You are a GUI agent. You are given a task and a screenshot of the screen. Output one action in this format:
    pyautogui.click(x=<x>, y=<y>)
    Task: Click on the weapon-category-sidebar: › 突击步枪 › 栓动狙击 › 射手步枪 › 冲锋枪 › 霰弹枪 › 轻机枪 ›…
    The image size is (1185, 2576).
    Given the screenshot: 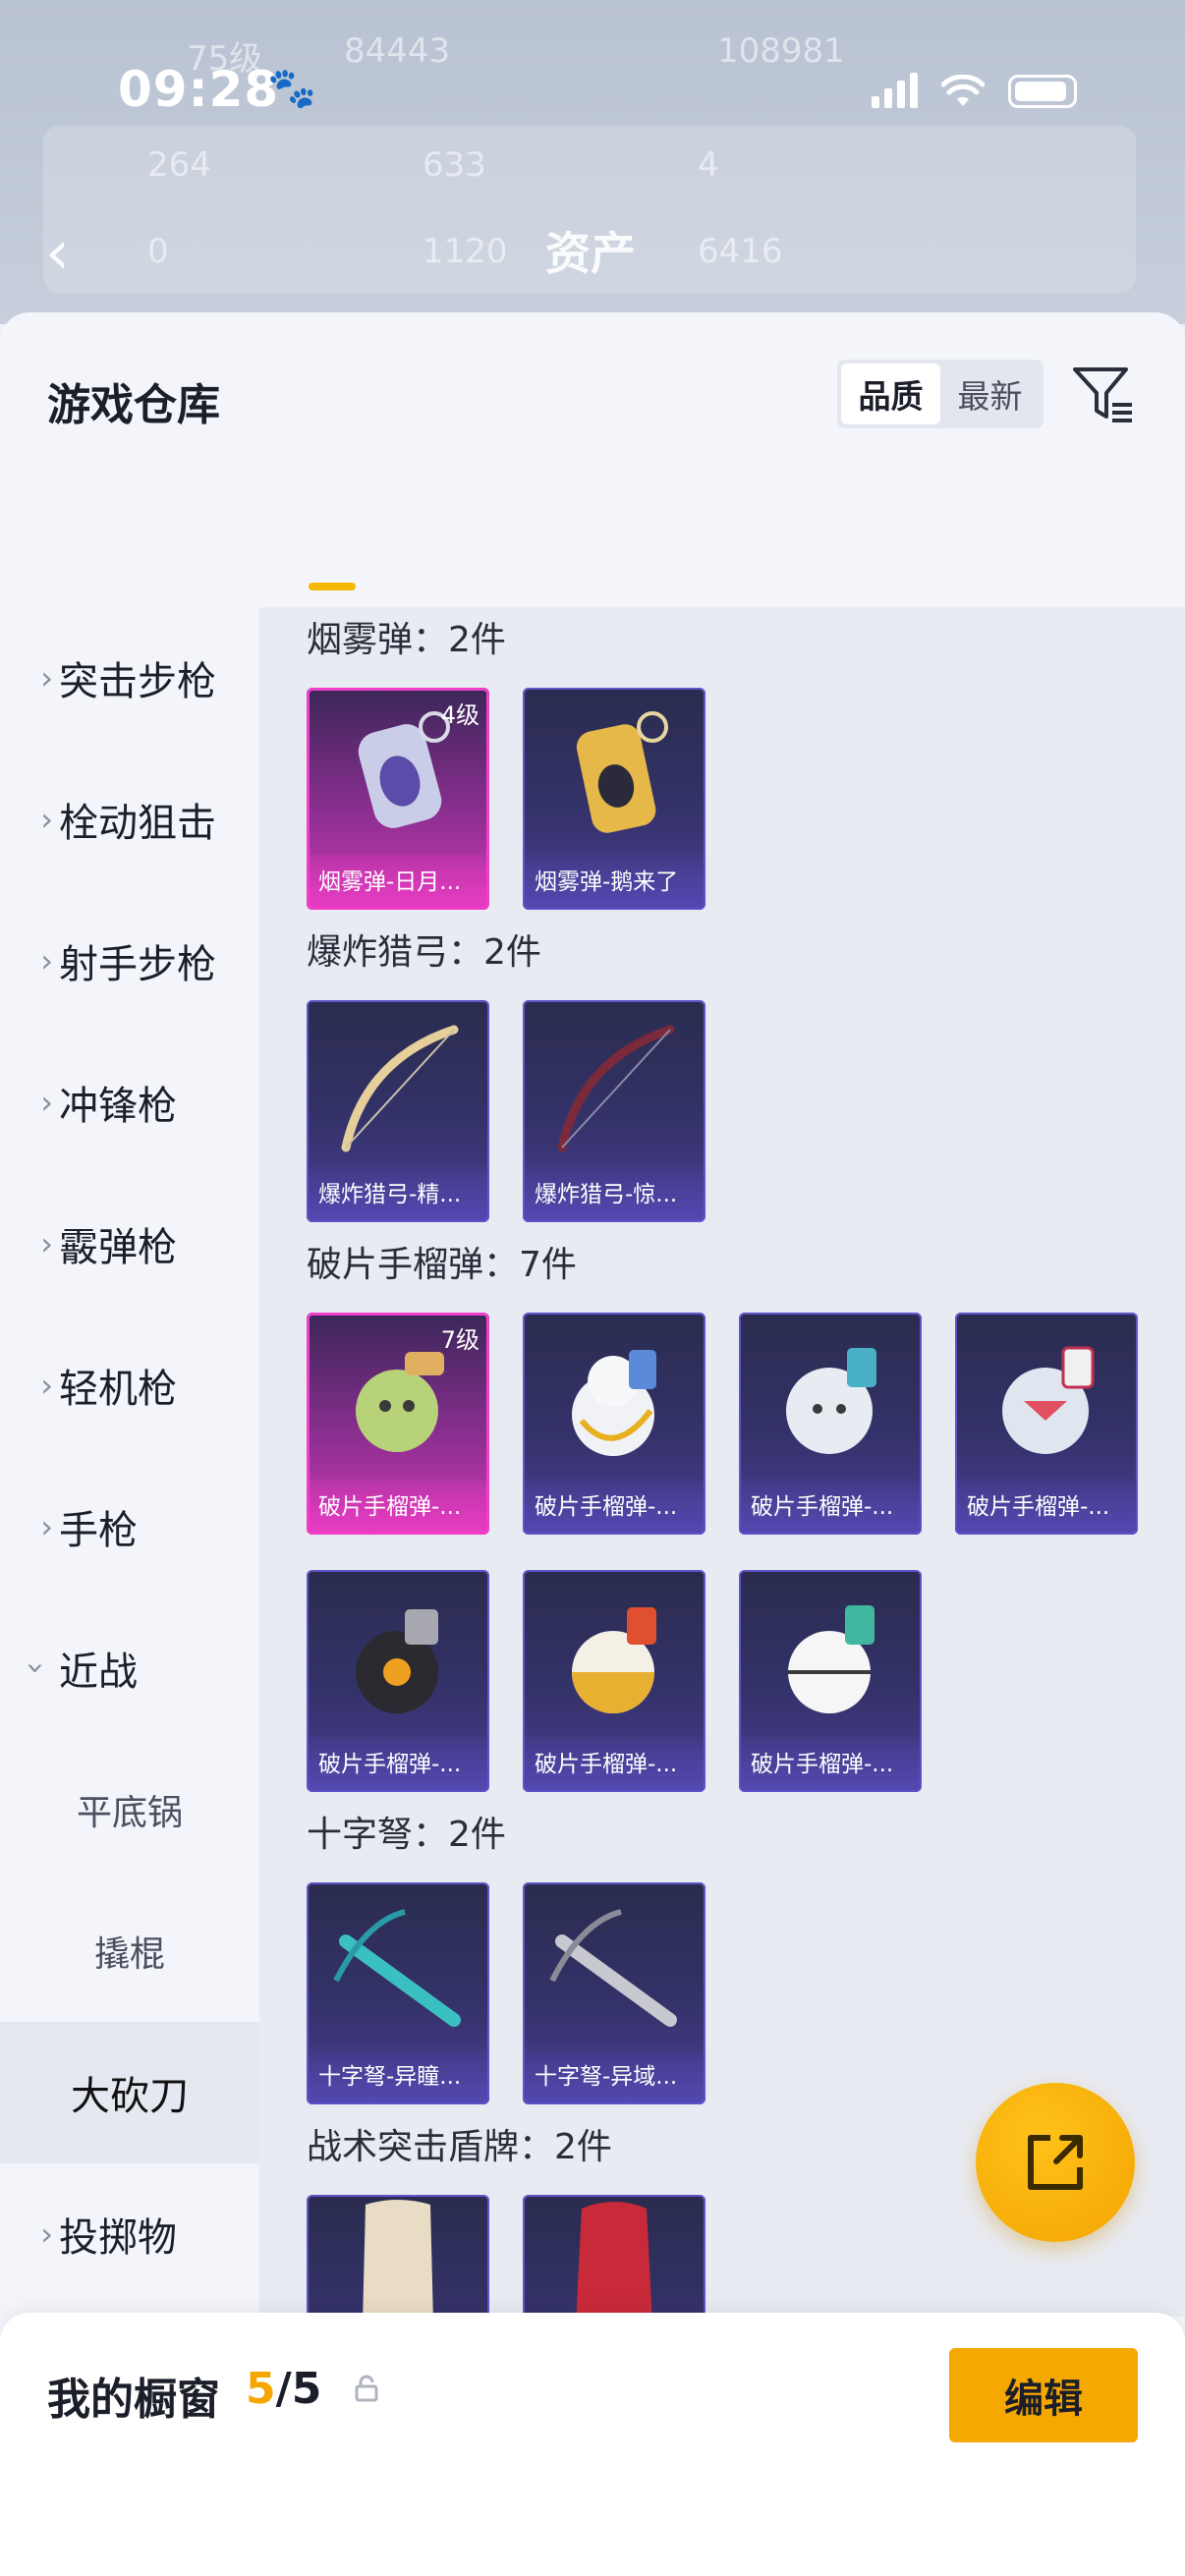 What is the action you would take?
    pyautogui.click(x=130, y=1462)
    